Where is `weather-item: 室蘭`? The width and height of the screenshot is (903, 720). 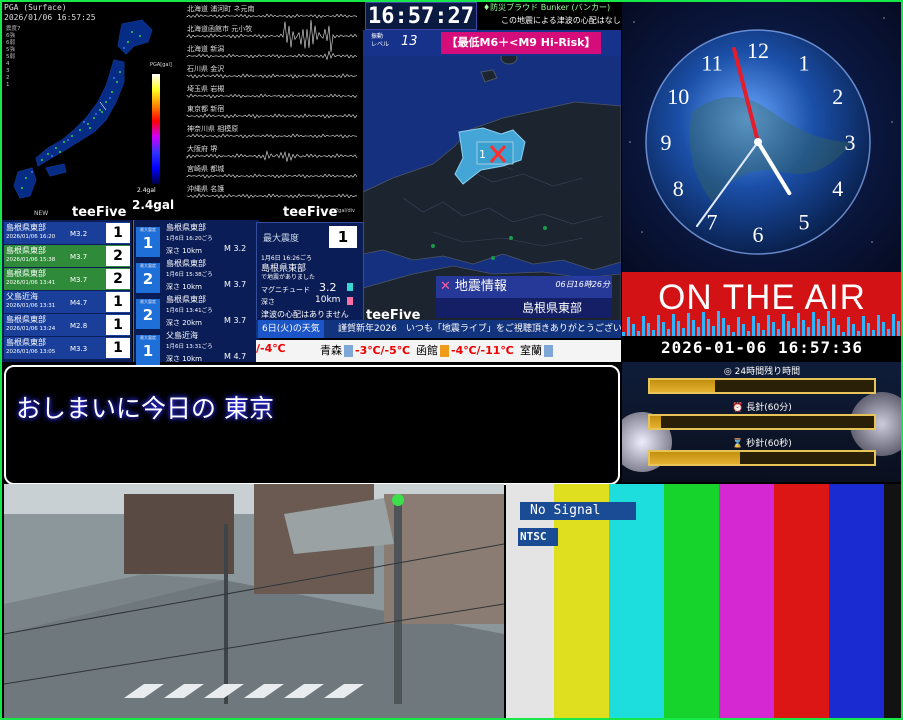
weather-item: 室蘭 is located at coordinates (537, 350).